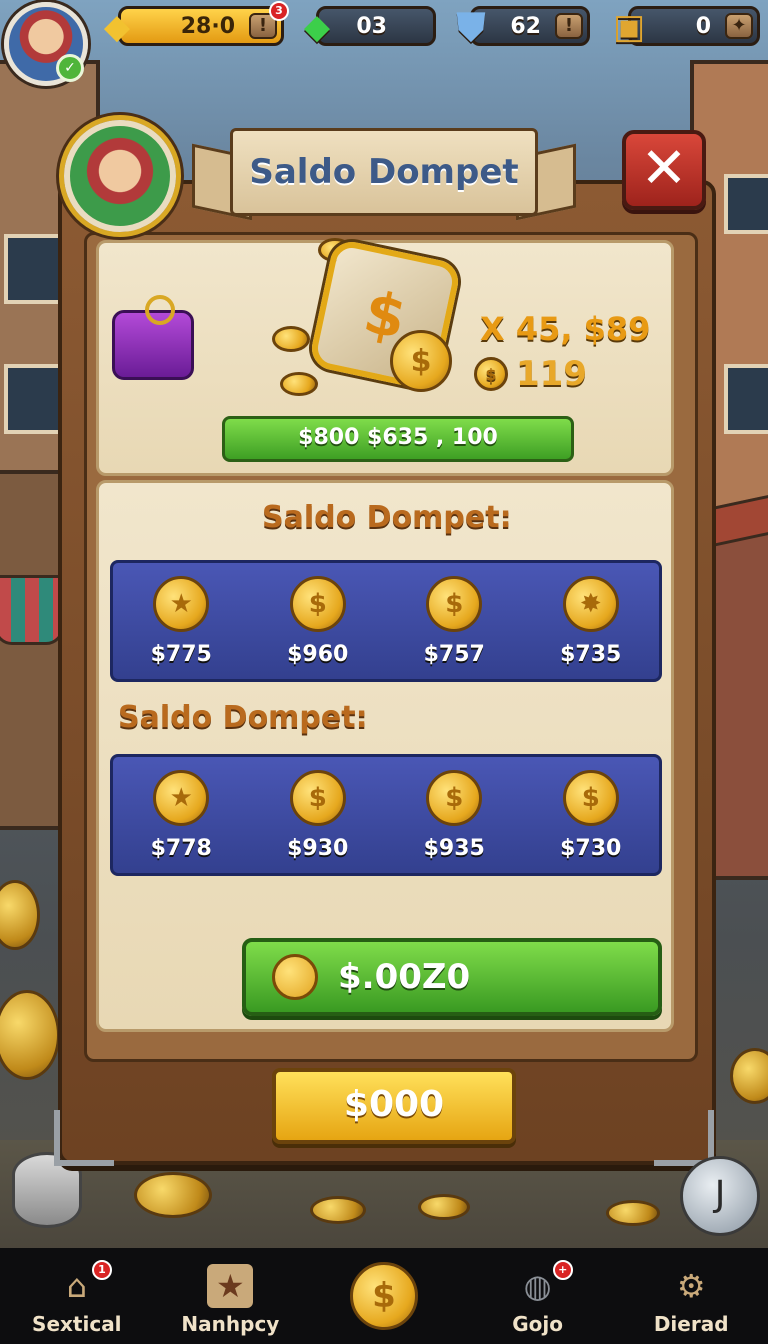 The height and width of the screenshot is (1344, 768). What do you see at coordinates (291, 339) in the screenshot?
I see `coin-stack-icon` at bounding box center [291, 339].